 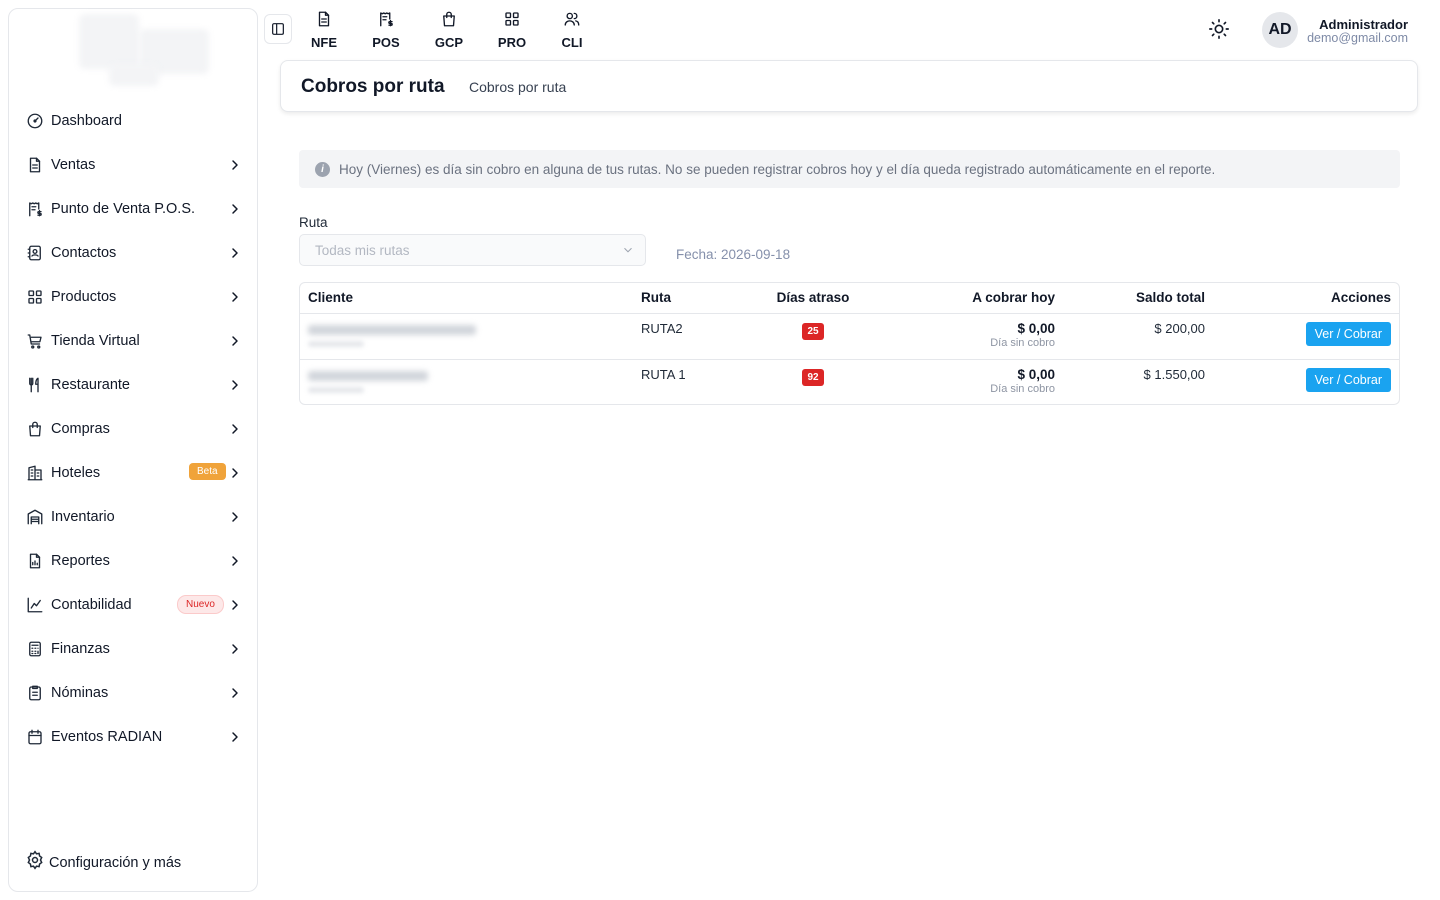 I want to click on sidebar-item-label: Hoteles, so click(x=76, y=473).